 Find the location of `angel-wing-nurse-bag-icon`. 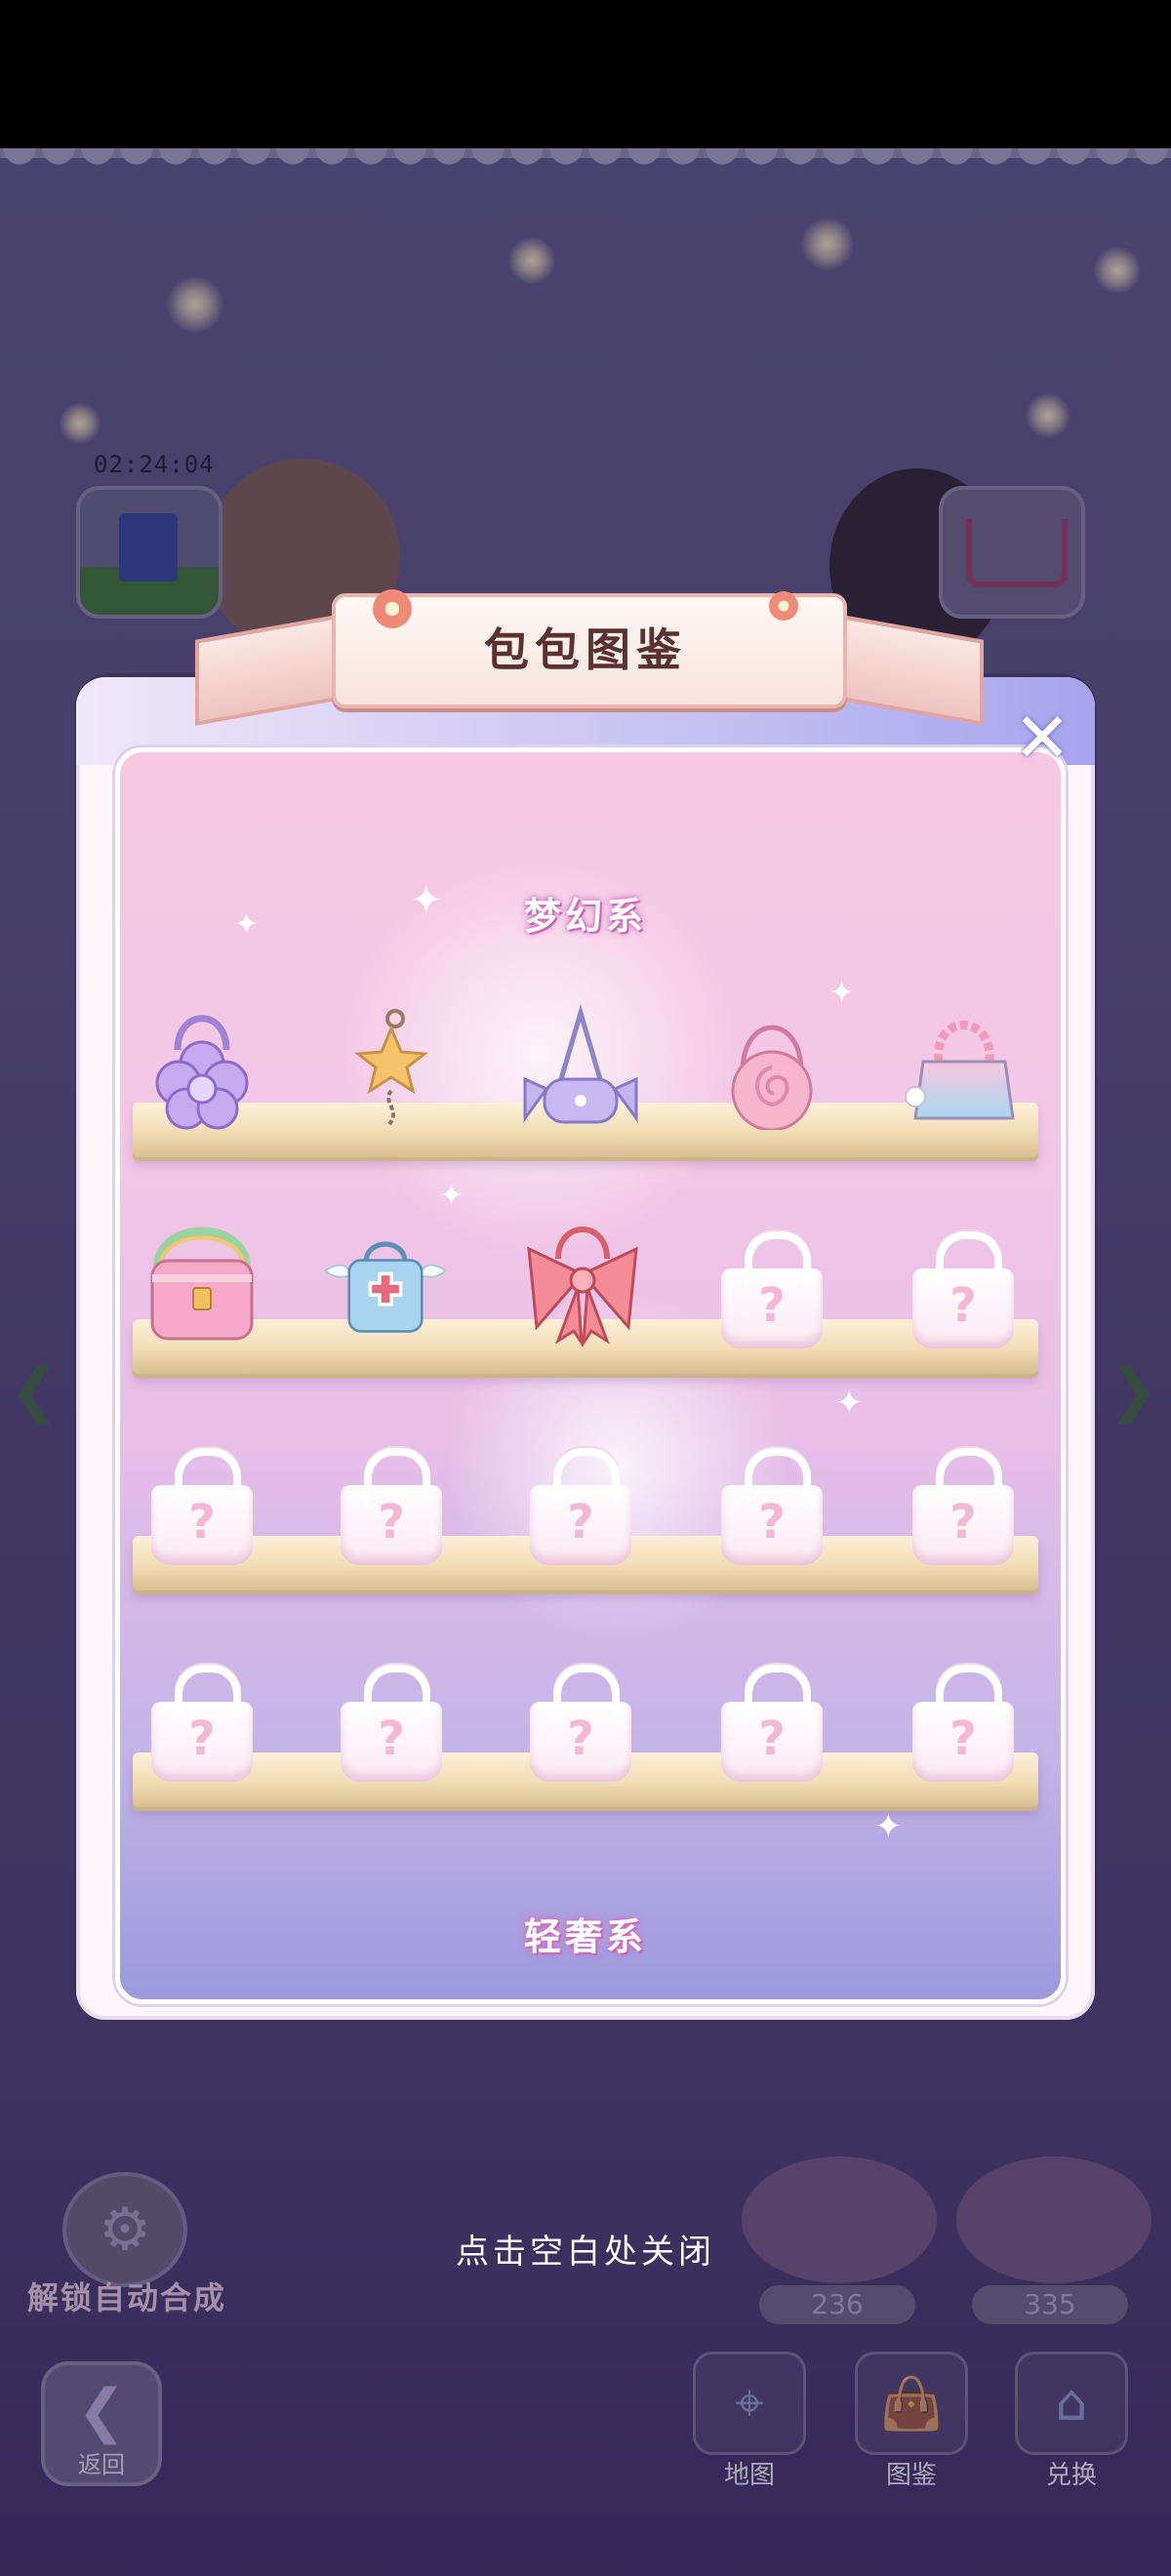

angel-wing-nurse-bag-icon is located at coordinates (385, 1287).